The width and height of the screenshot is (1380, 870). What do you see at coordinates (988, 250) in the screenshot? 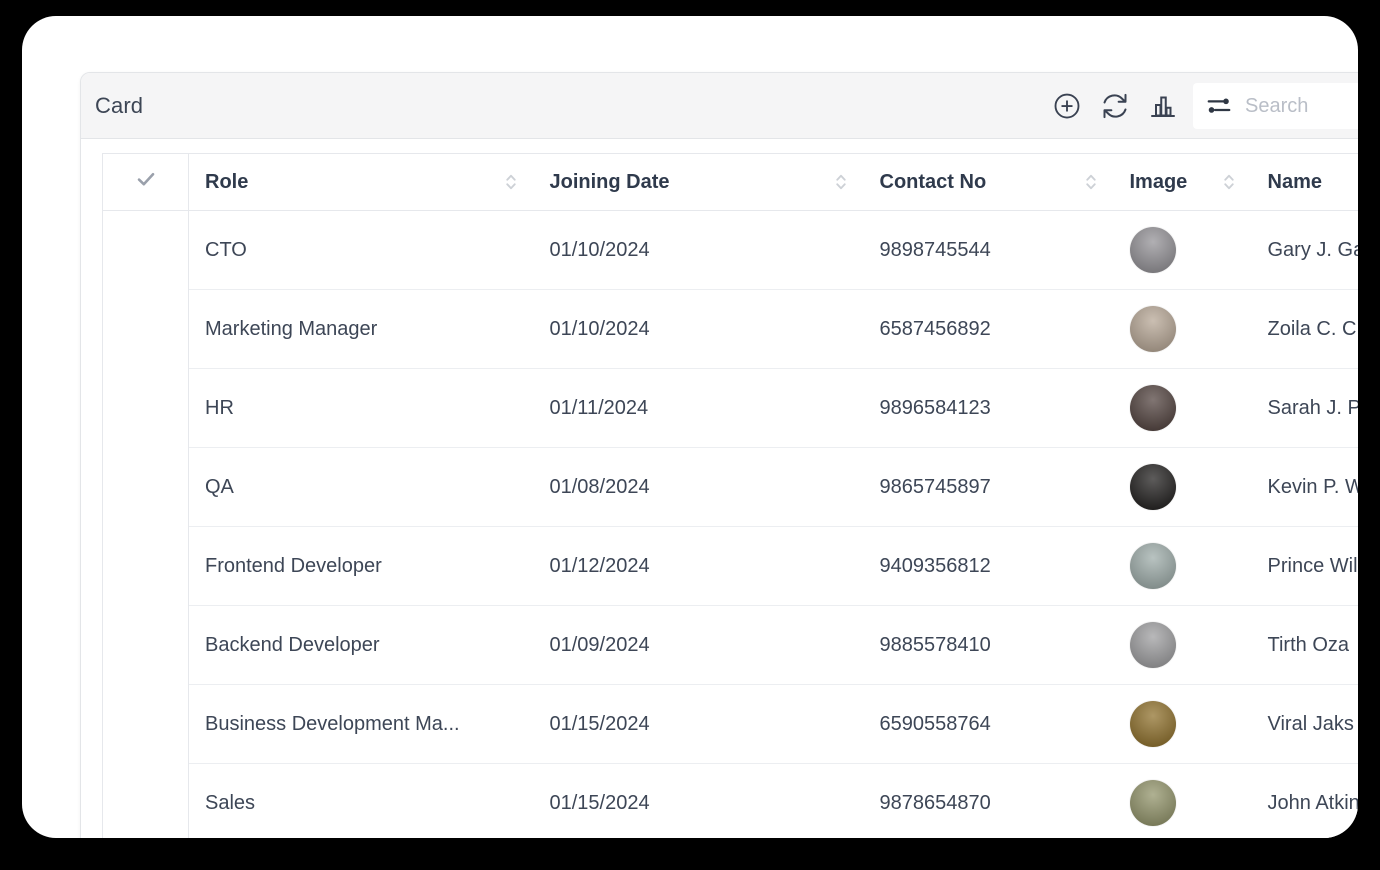
I see `cell-phone: 9898745544` at bounding box center [988, 250].